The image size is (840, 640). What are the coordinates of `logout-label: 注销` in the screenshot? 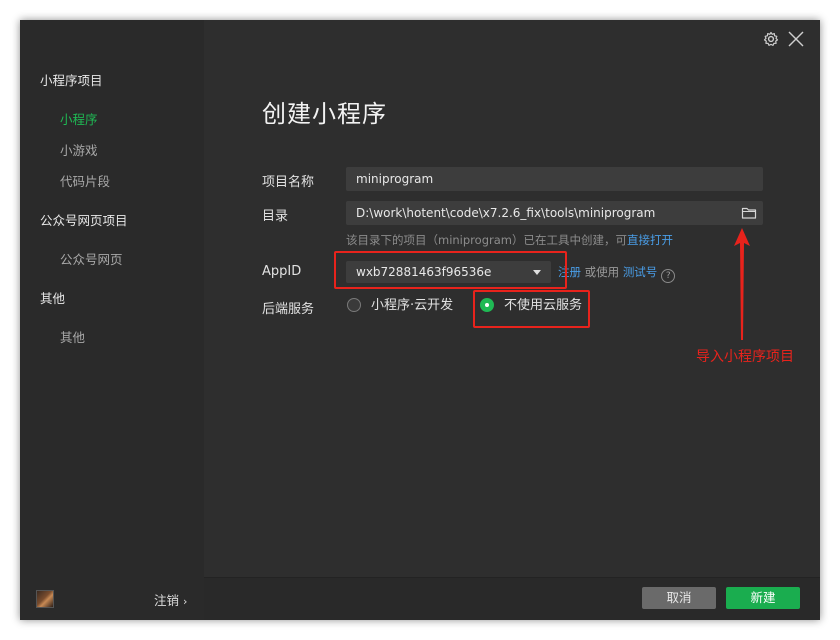 It's located at (167, 600).